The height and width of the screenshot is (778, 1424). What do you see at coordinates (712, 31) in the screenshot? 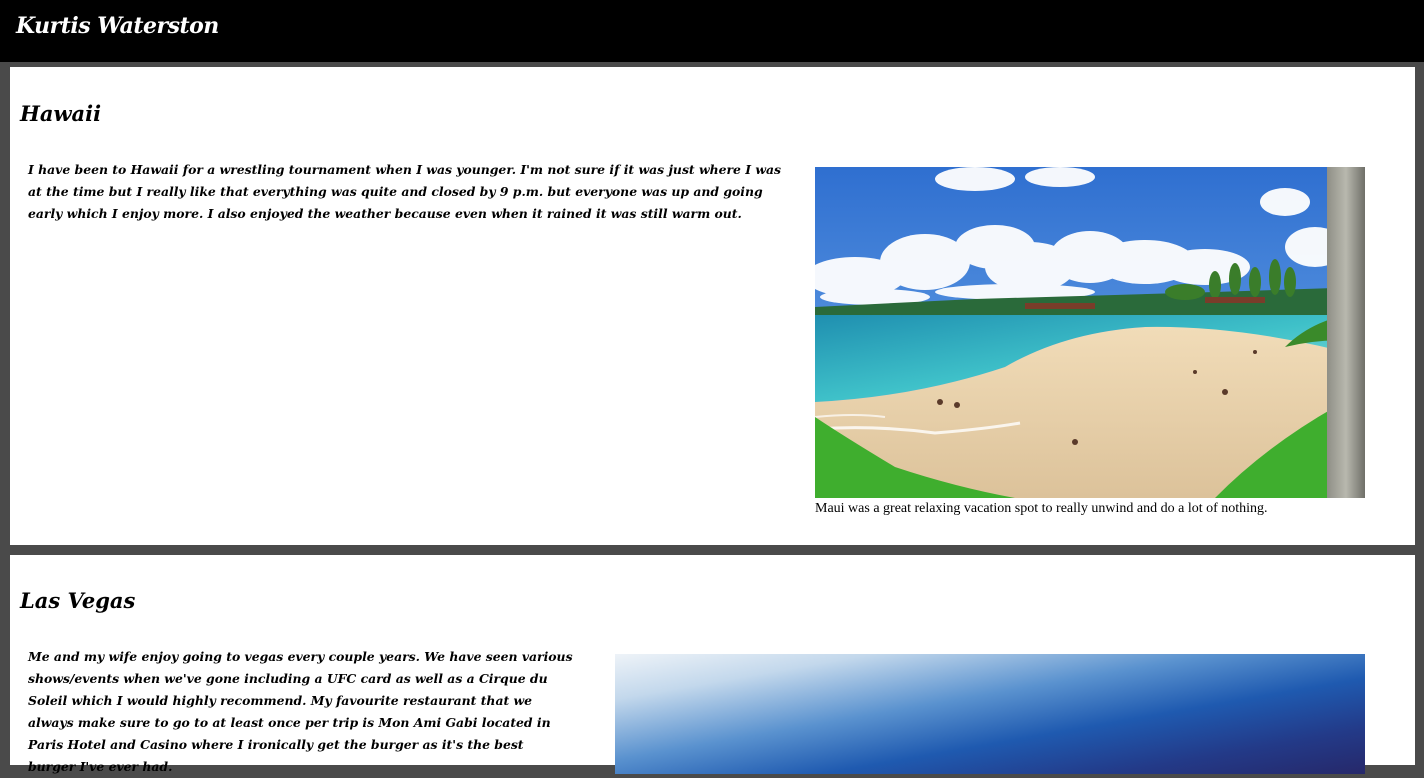
I see `site-header: Kurtis Waterston` at bounding box center [712, 31].